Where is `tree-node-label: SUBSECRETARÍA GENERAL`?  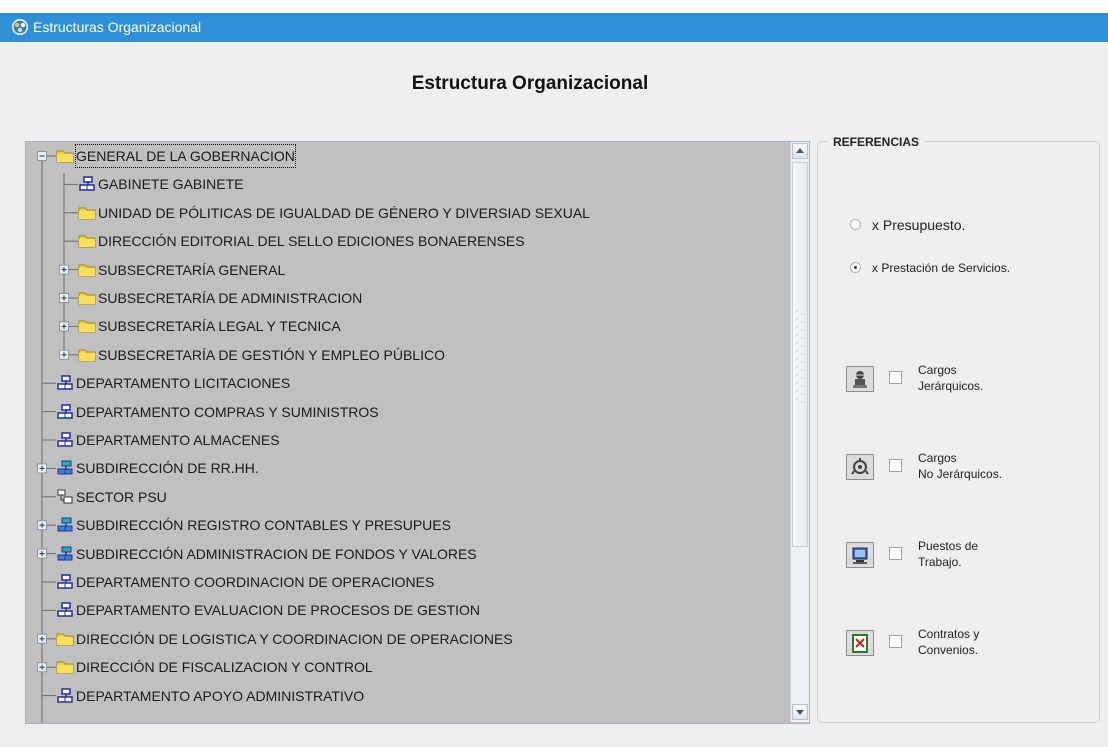
tree-node-label: SUBSECRETARÍA GENERAL is located at coordinates (192, 269).